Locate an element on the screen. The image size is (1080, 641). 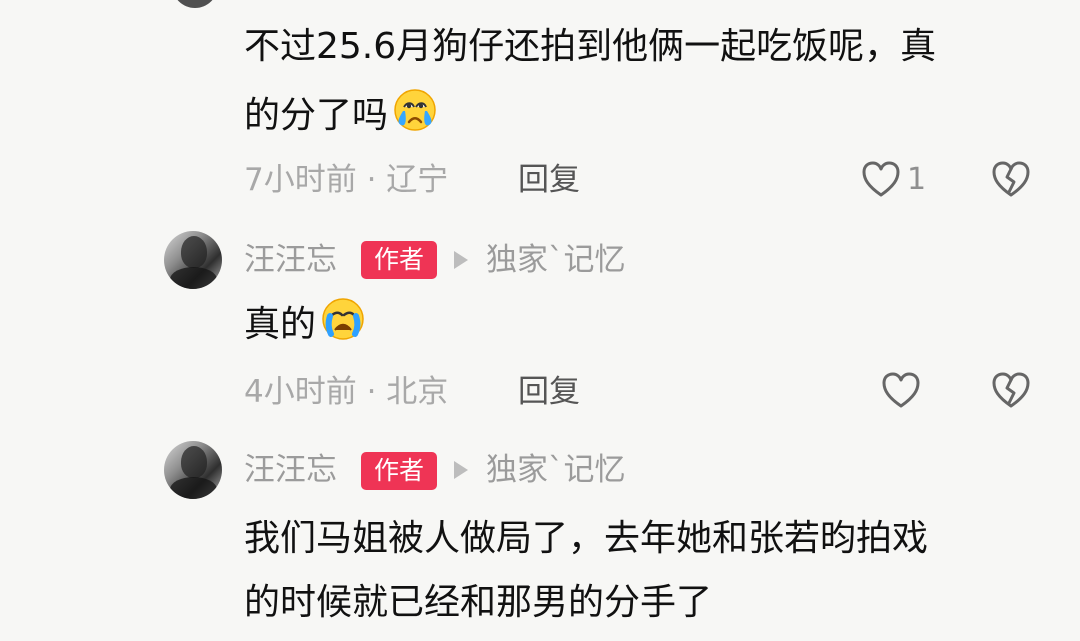
comment-text-line: 的时候就已经和那男的分手了 is located at coordinates (478, 602).